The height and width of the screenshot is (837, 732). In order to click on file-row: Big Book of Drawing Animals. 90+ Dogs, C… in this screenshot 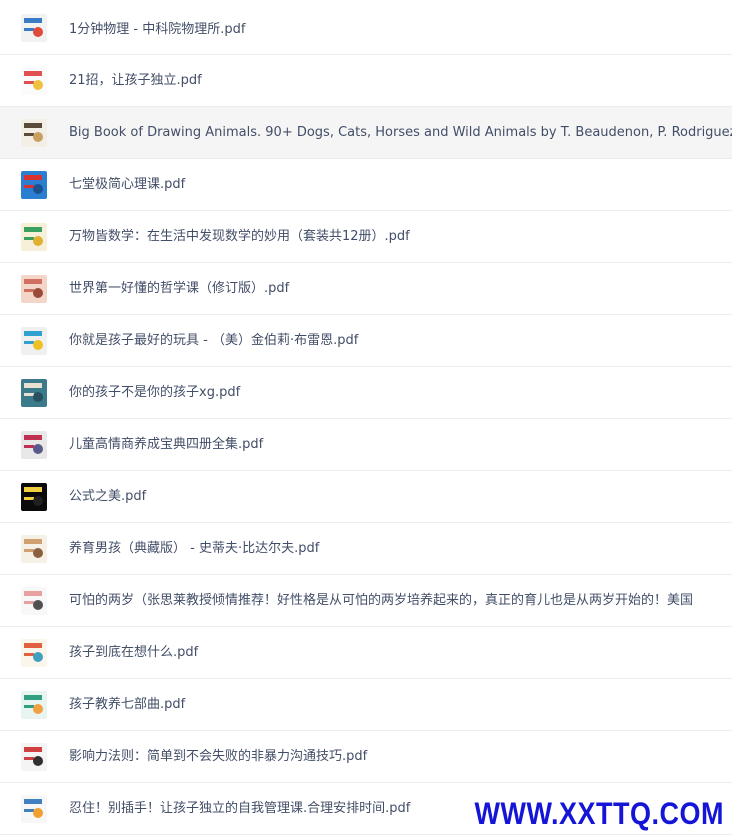, I will do `click(366, 133)`.